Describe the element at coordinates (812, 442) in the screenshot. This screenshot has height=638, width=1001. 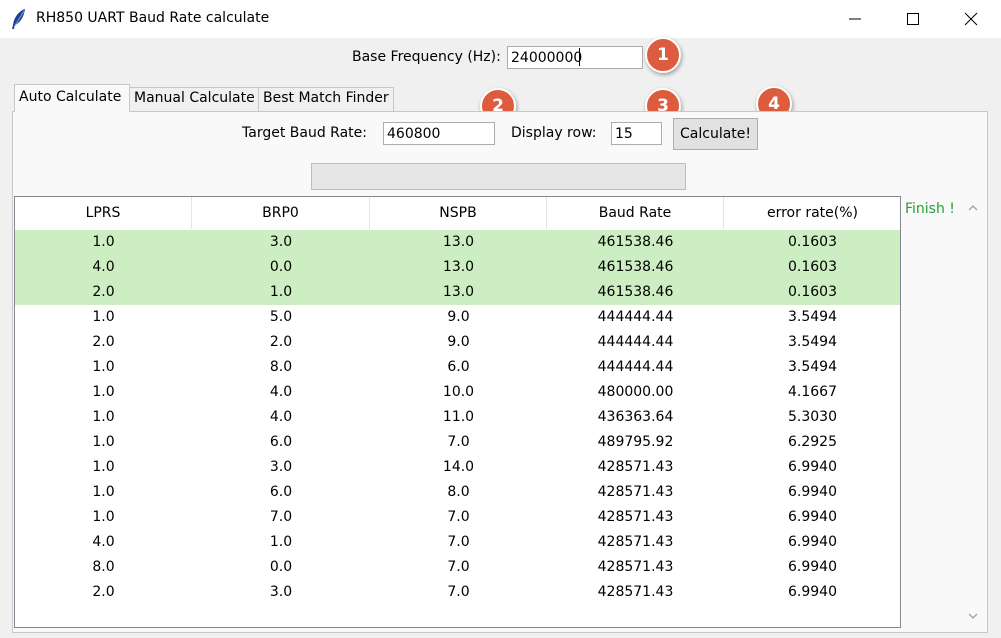
I see `table-cell: 6.2925` at that location.